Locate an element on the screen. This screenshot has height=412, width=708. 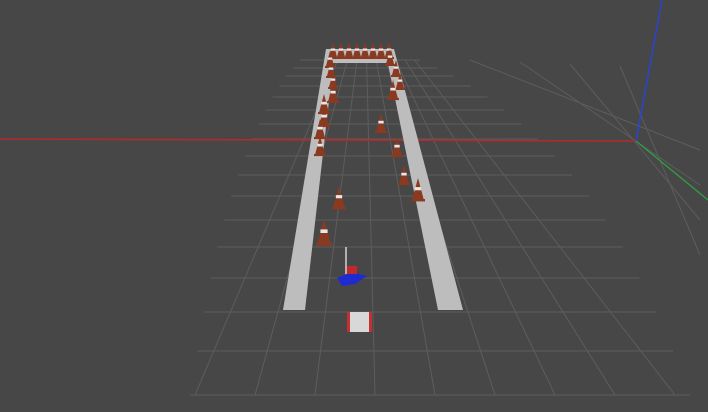
robot-body is located at coordinates (352, 279).